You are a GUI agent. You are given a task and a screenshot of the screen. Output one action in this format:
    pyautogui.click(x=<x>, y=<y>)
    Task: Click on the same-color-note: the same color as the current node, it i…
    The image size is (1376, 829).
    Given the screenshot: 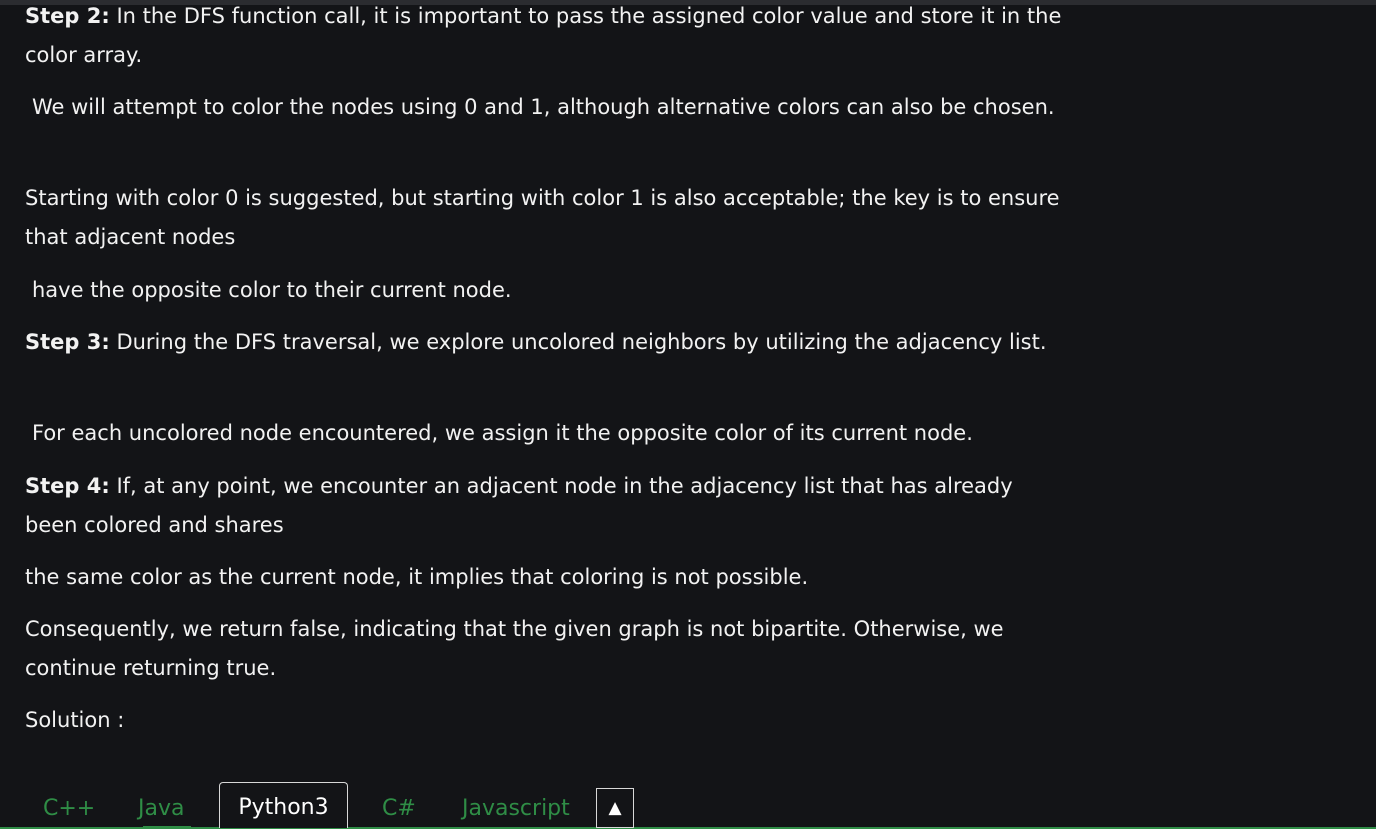 What is the action you would take?
    pyautogui.click(x=417, y=577)
    